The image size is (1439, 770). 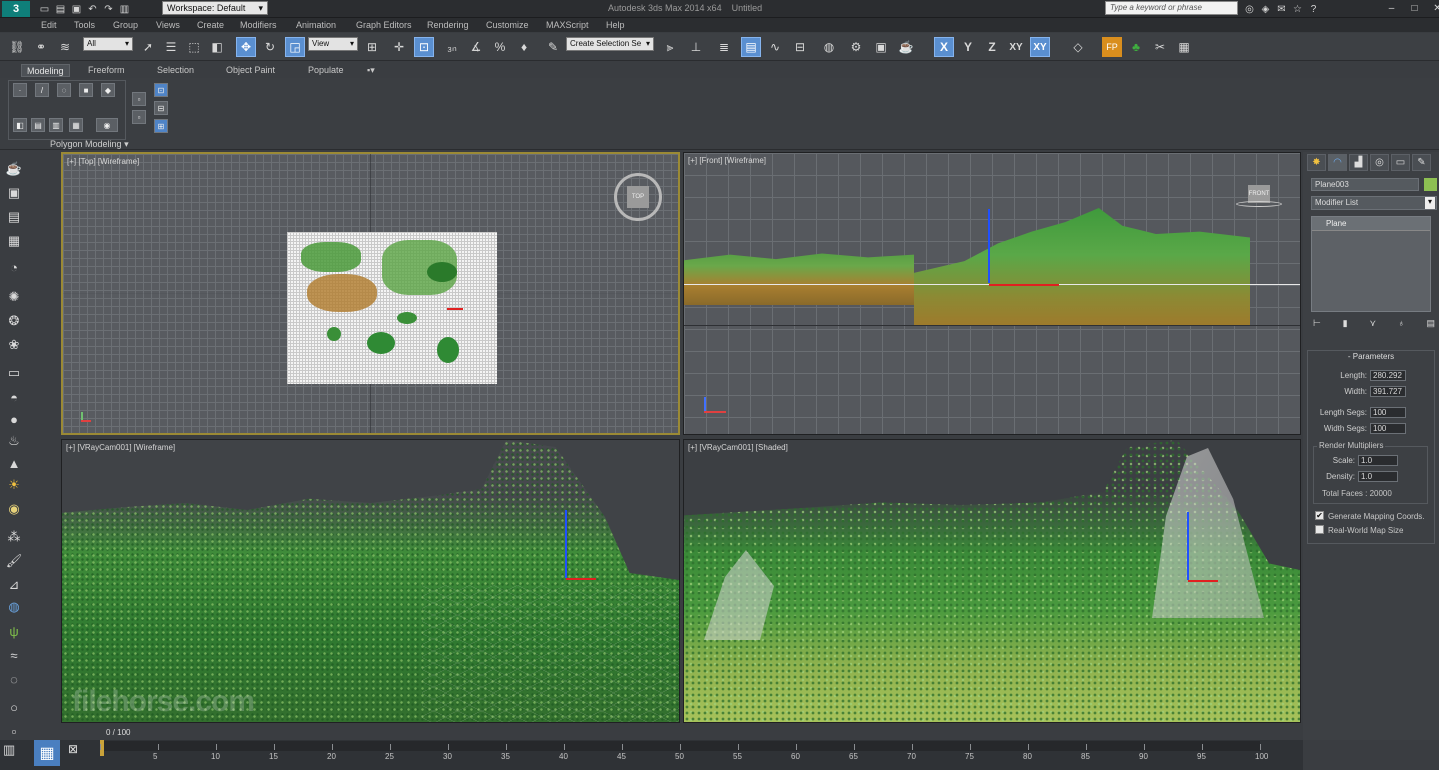 I want to click on ribbon-side-icon-5: ⊞, so click(x=161, y=126).